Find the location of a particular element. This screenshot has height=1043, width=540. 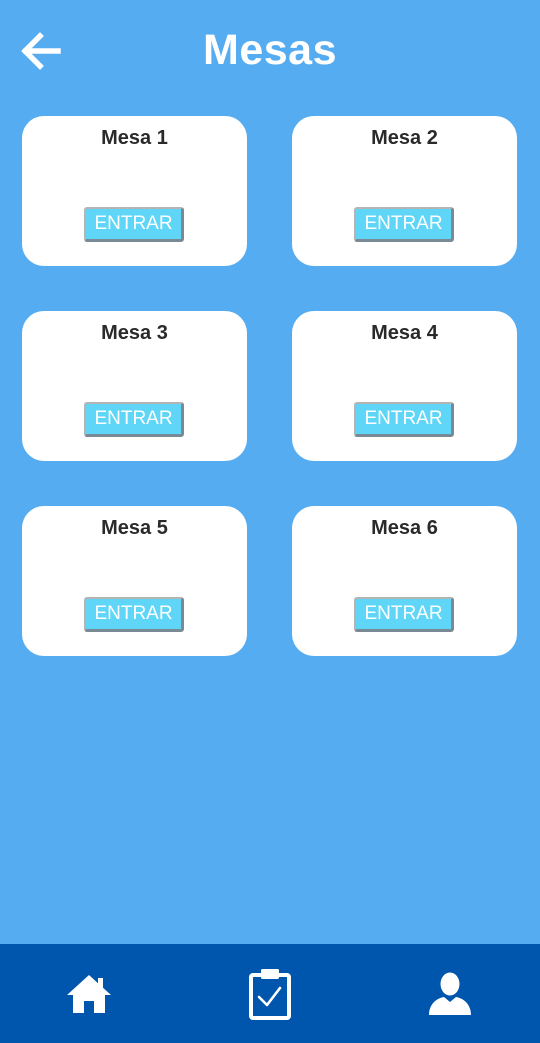

table-card-1: Mesa 1 ENTRAR is located at coordinates (134, 191).